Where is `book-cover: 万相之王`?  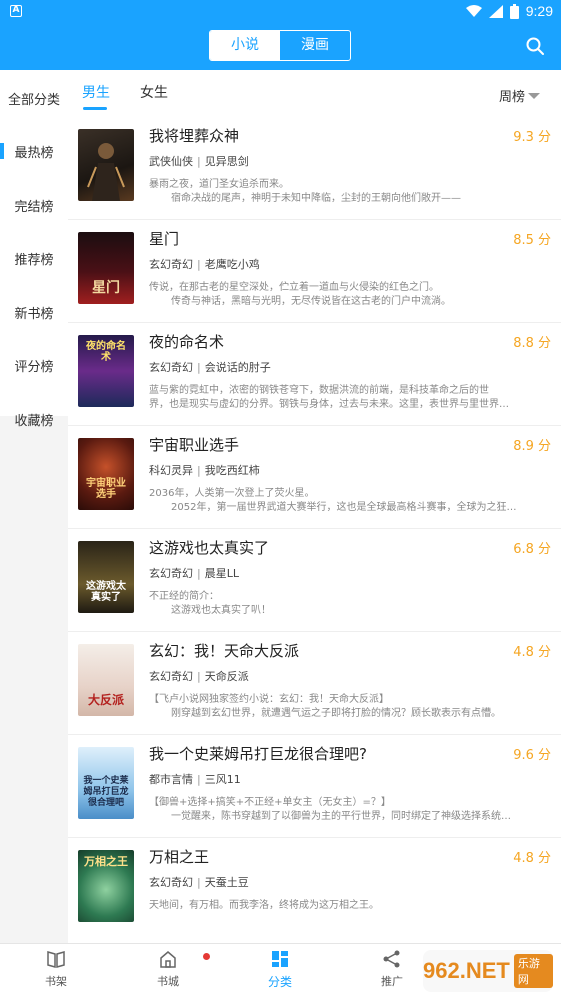 book-cover: 万相之王 is located at coordinates (106, 886).